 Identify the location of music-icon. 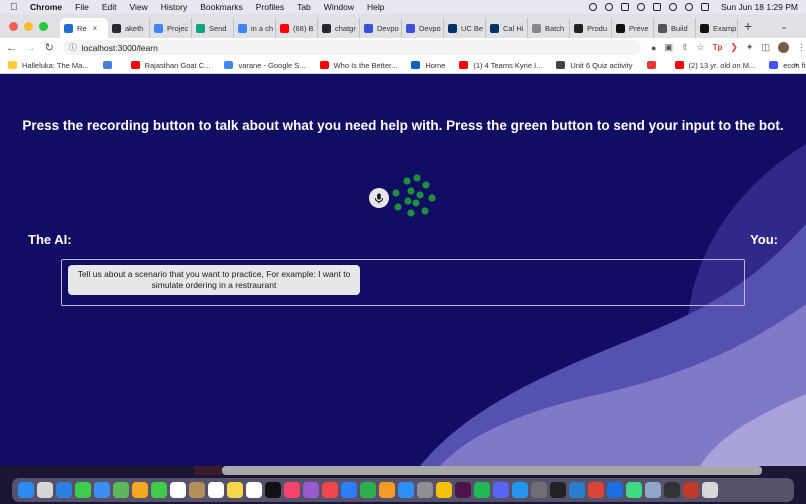
(292, 490).